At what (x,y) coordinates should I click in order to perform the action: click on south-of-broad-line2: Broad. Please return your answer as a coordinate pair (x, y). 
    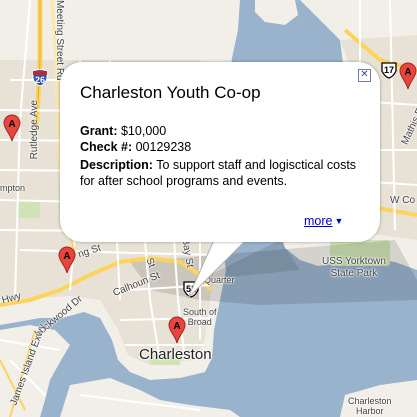
    Looking at the image, I should click on (199, 322).